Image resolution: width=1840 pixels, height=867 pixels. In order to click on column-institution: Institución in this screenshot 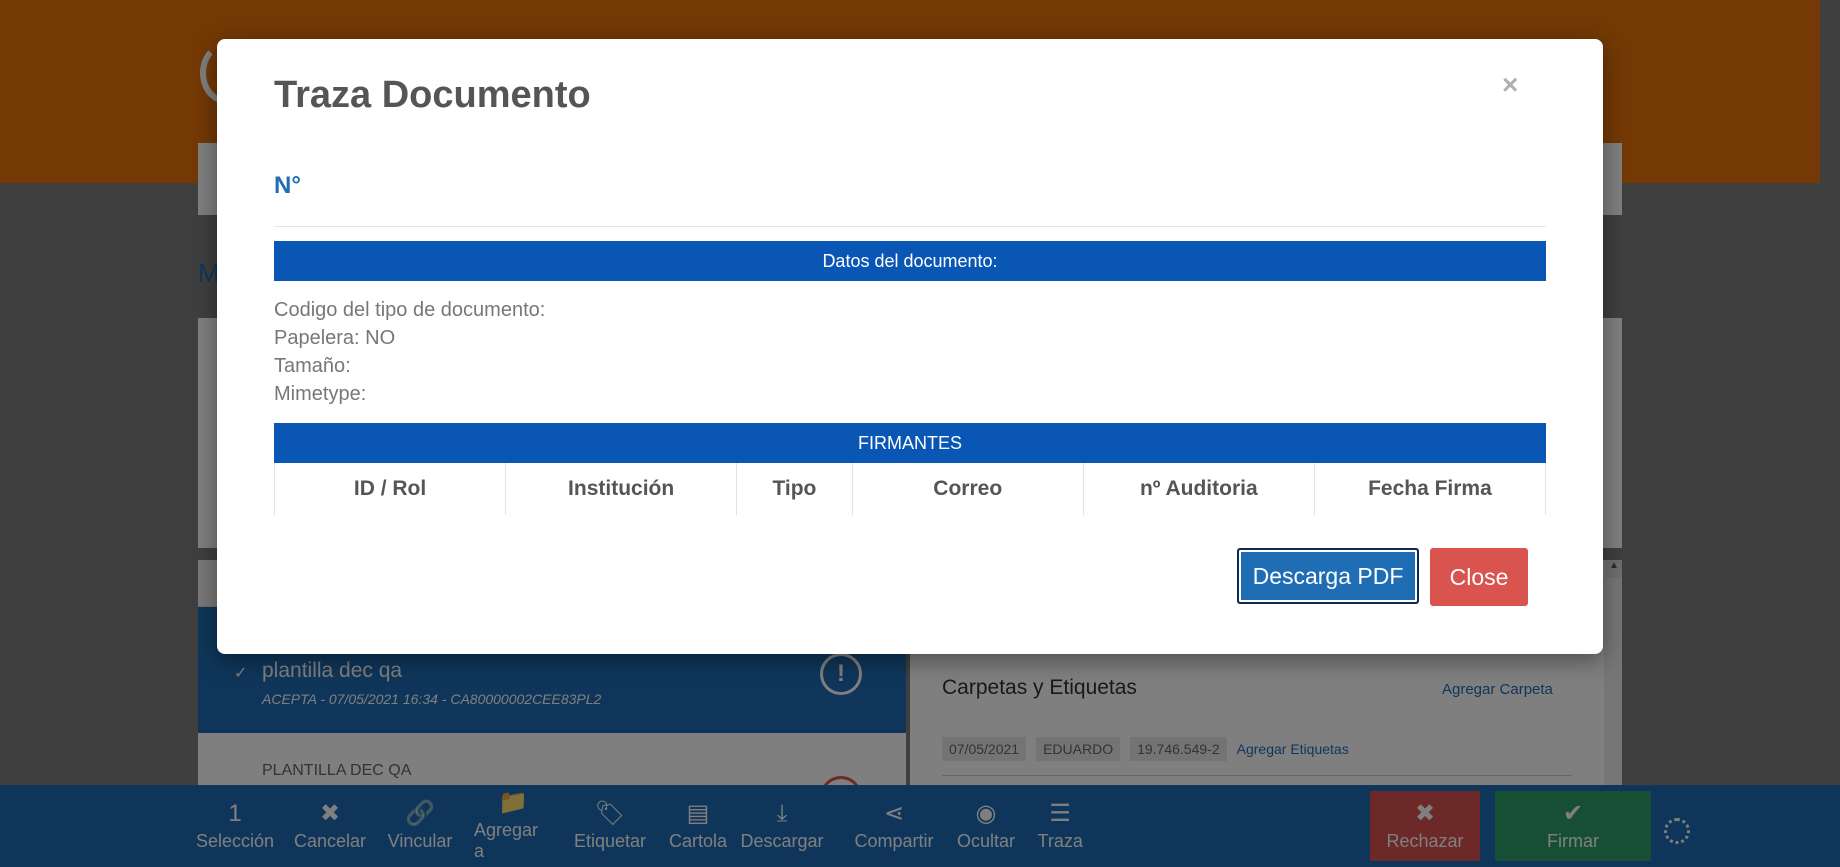, I will do `click(621, 489)`.